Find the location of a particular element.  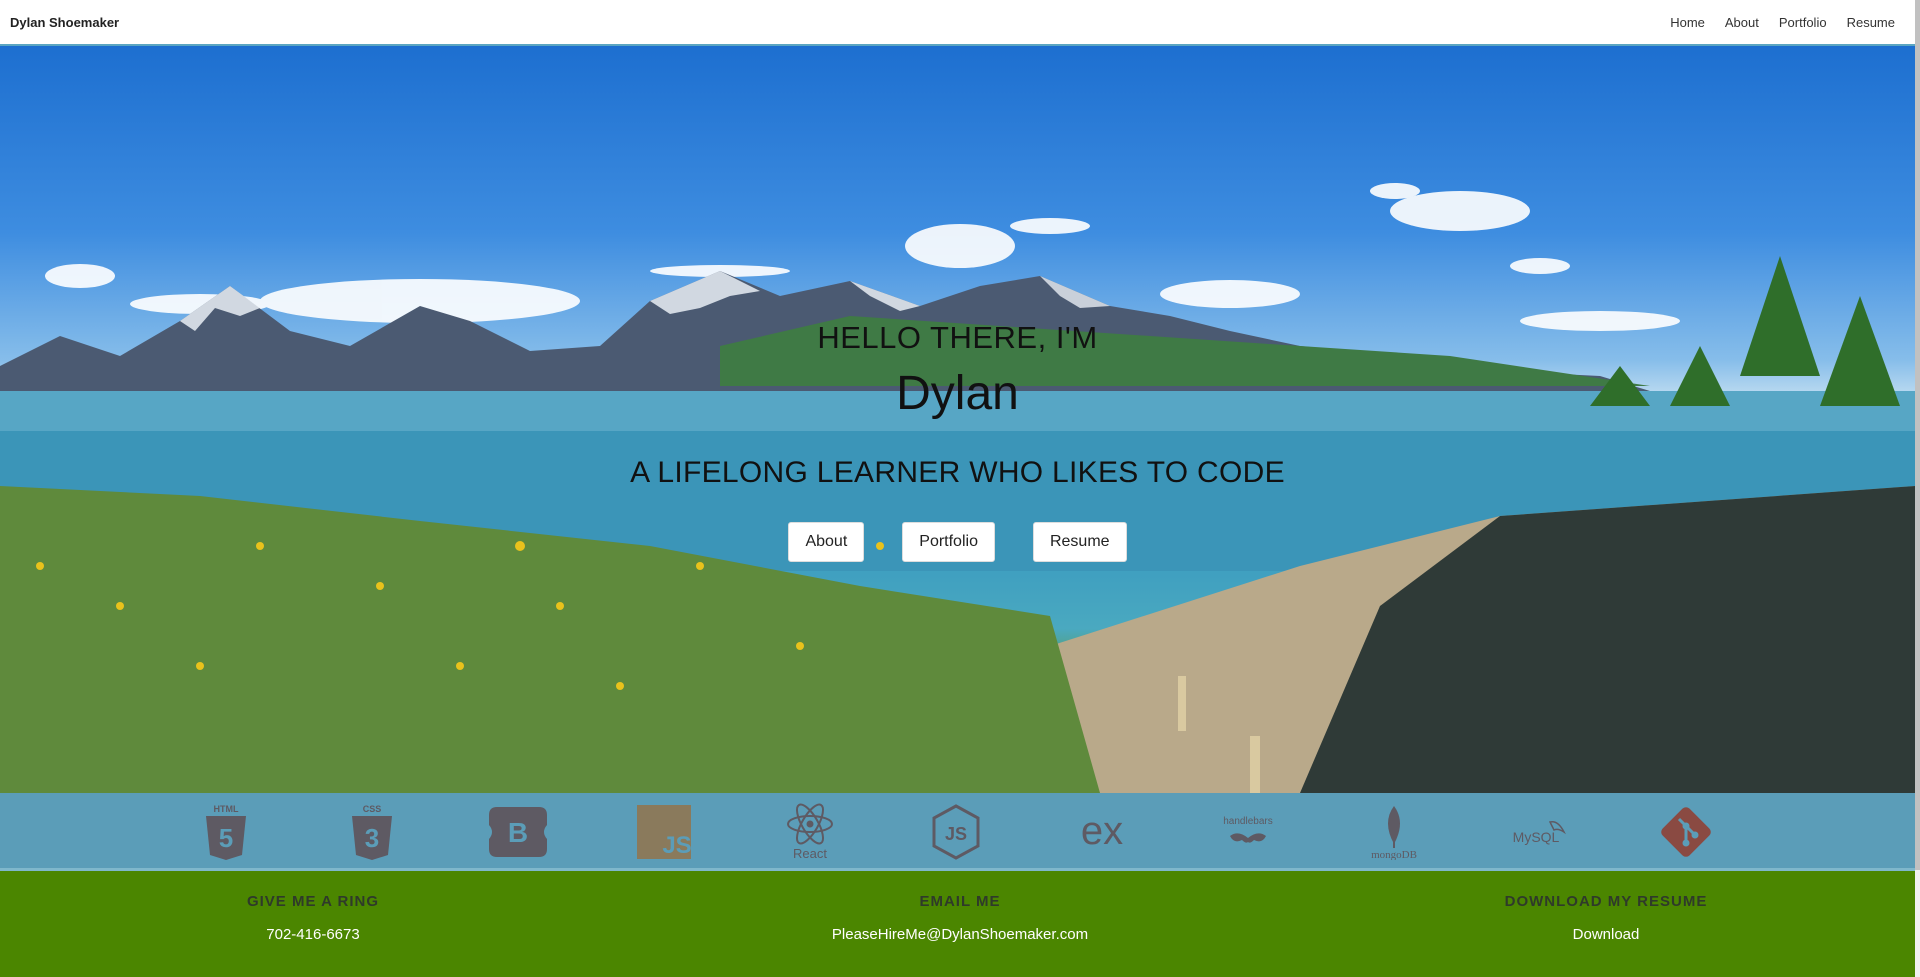

nav-link-resume: Resume is located at coordinates (1871, 22).